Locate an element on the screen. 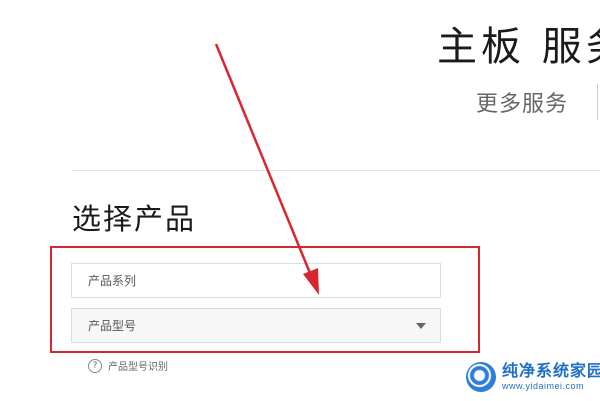 This screenshot has width=600, height=401. watermark-logo-icon is located at coordinates (481, 377).